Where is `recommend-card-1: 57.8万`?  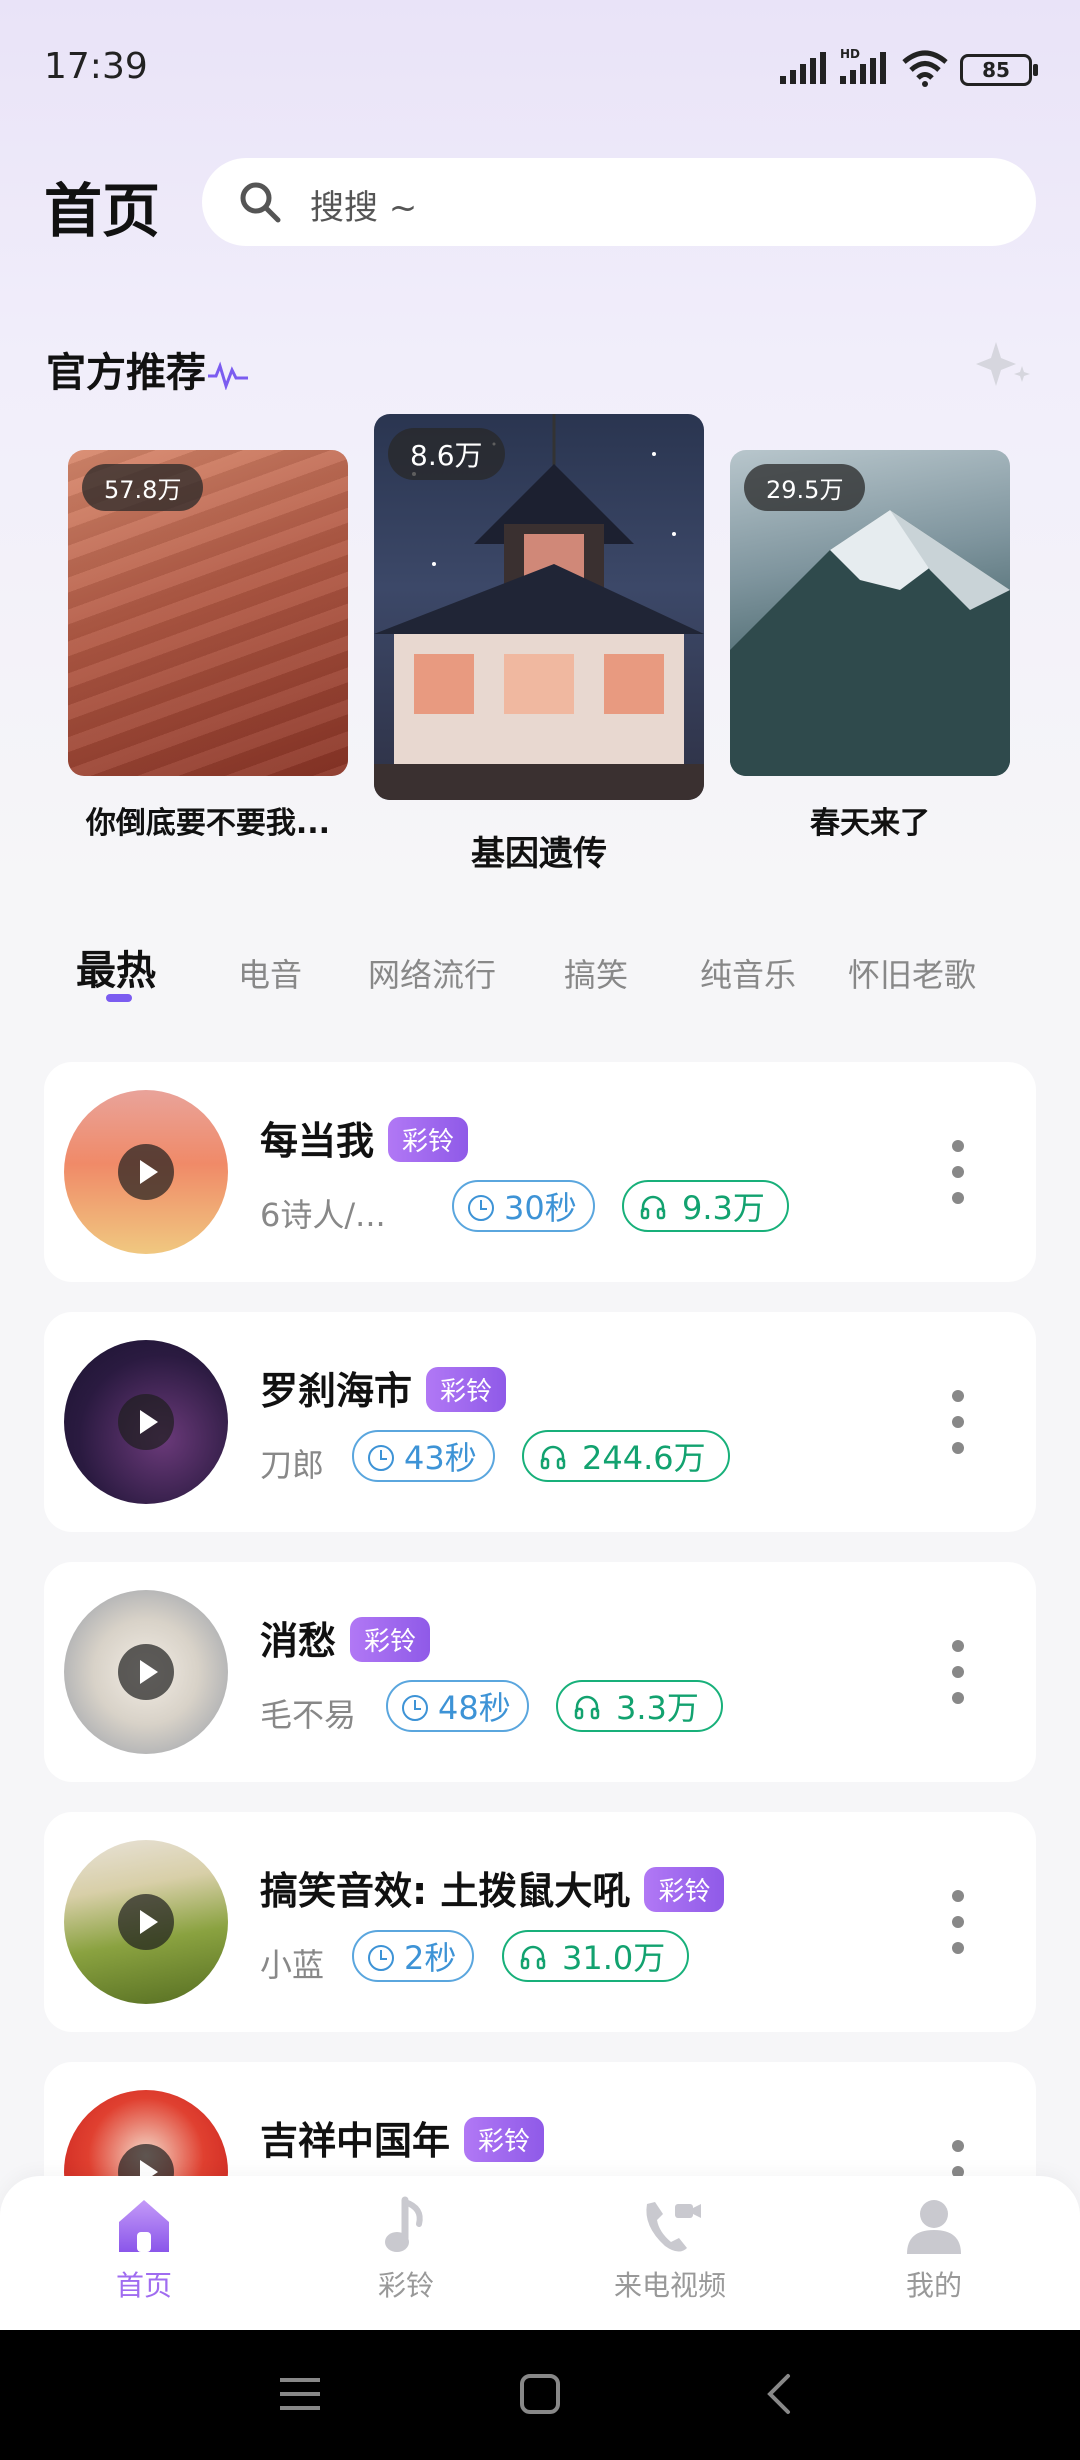 recommend-card-1: 57.8万 is located at coordinates (208, 613).